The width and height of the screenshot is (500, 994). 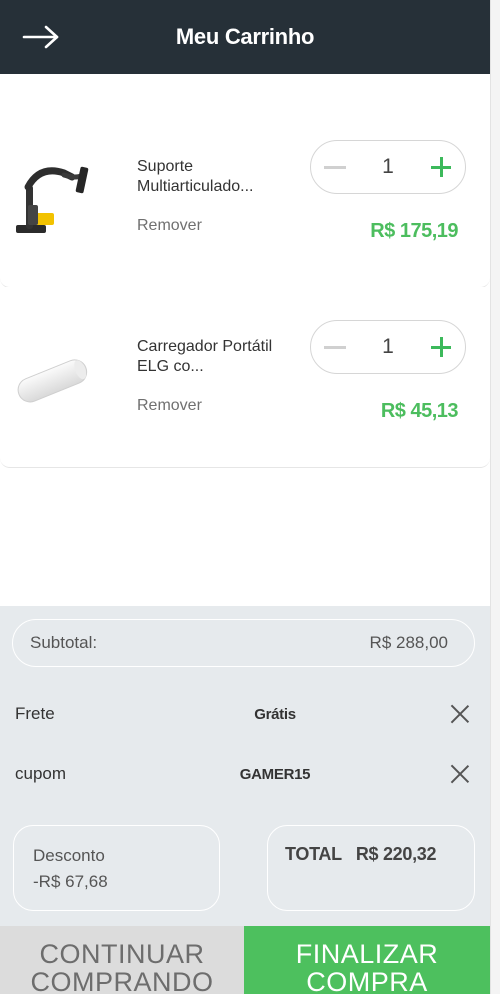 What do you see at coordinates (69, 855) in the screenshot?
I see `discount-label: Desconto` at bounding box center [69, 855].